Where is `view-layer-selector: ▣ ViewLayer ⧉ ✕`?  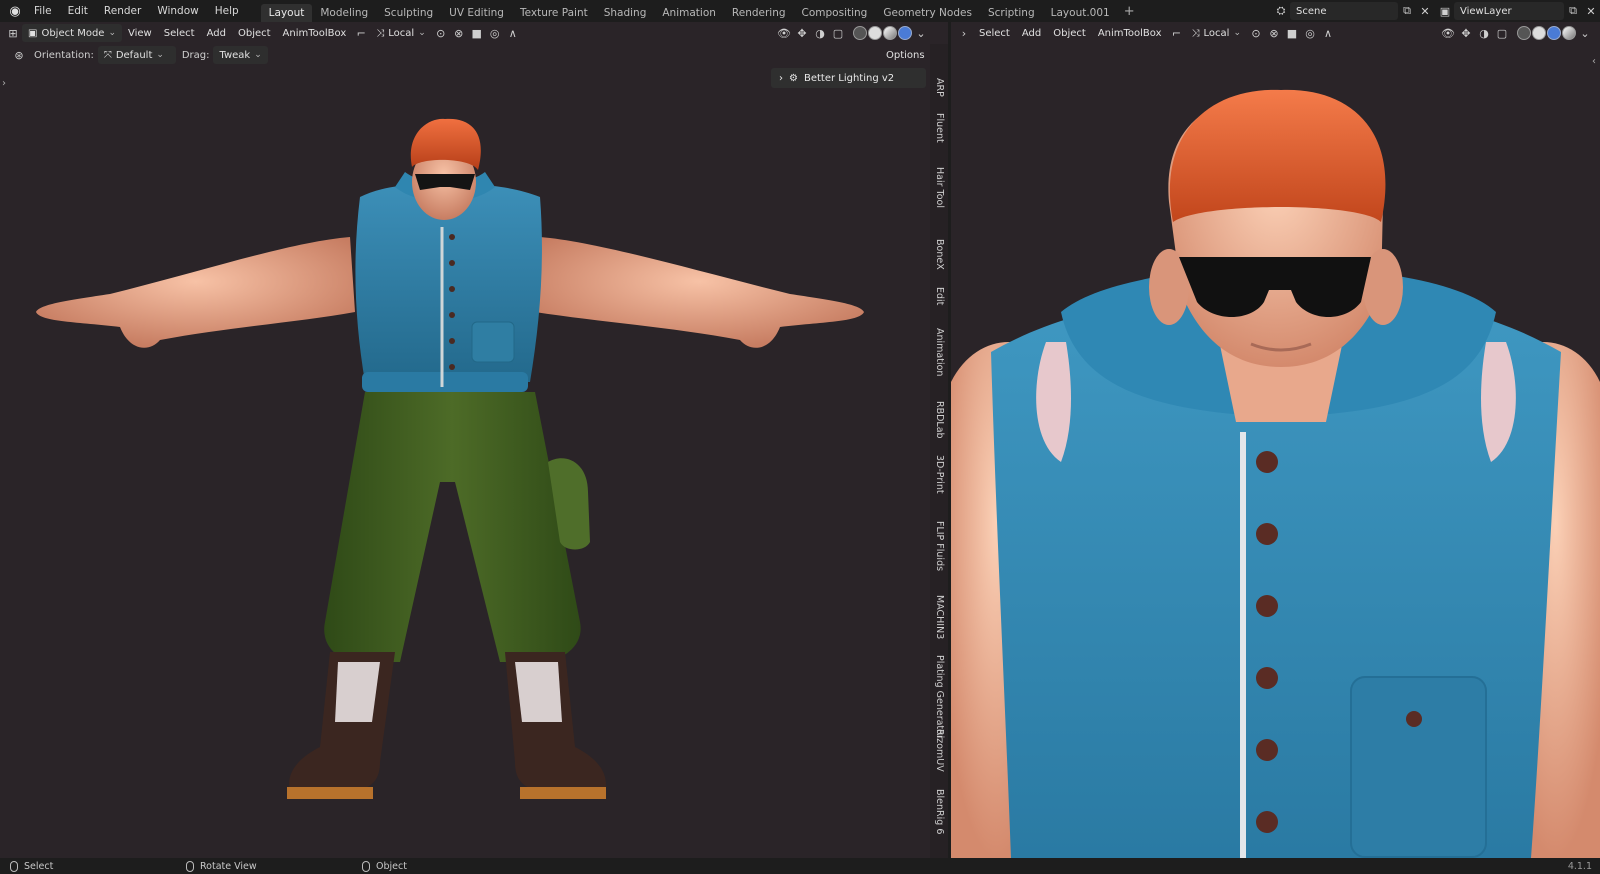
view-layer-selector: ▣ ViewLayer ⧉ ✕ is located at coordinates (1518, 11).